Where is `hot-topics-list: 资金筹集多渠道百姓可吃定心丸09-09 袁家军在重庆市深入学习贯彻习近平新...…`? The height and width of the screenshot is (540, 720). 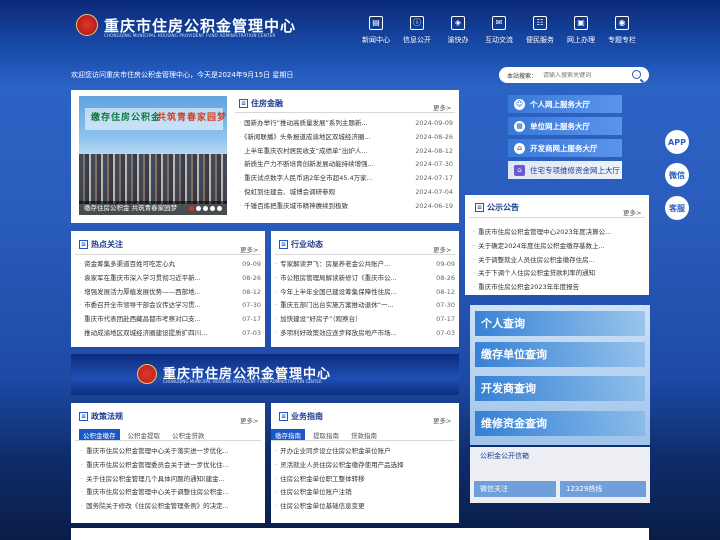
hot-topics-list: 资金筹集多渠道百姓可吃定心丸09-09 袁家军在重庆市深入学习贯彻习近平新...… is located at coordinates (170, 299).